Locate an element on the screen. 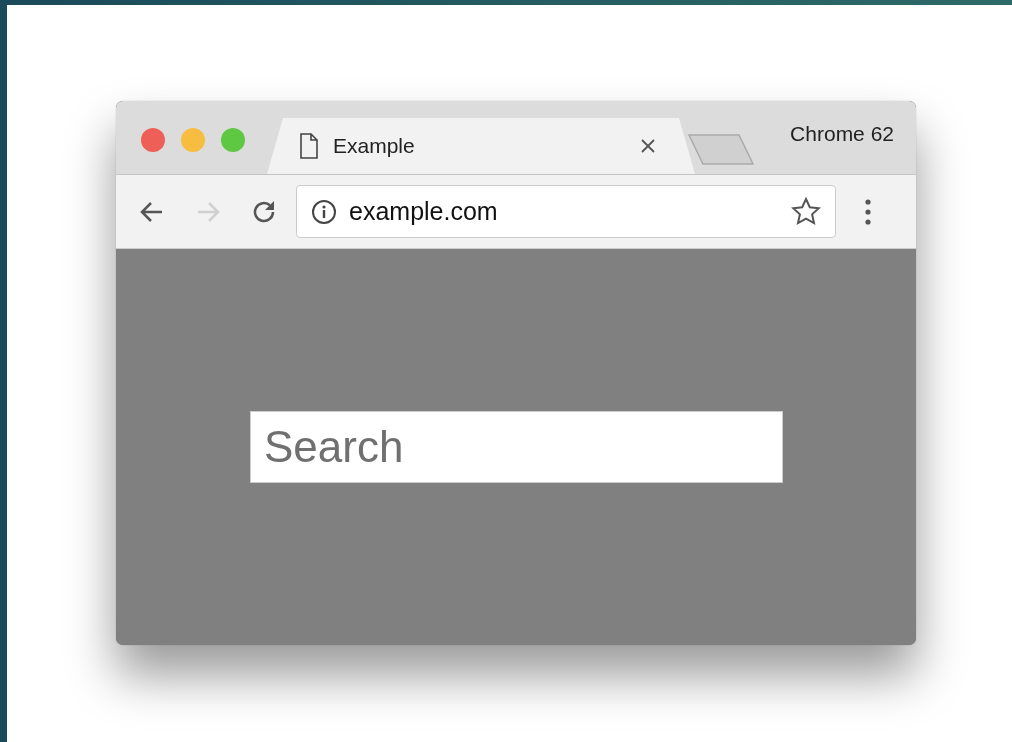  url-text: example.com is located at coordinates (424, 211).